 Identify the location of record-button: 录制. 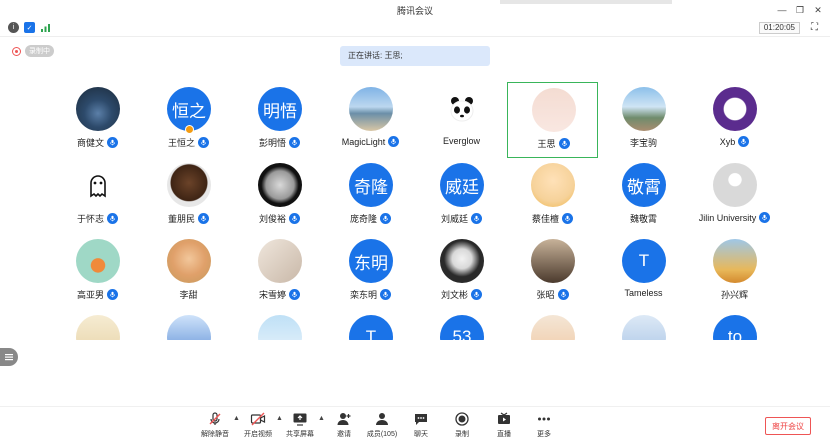
(462, 425).